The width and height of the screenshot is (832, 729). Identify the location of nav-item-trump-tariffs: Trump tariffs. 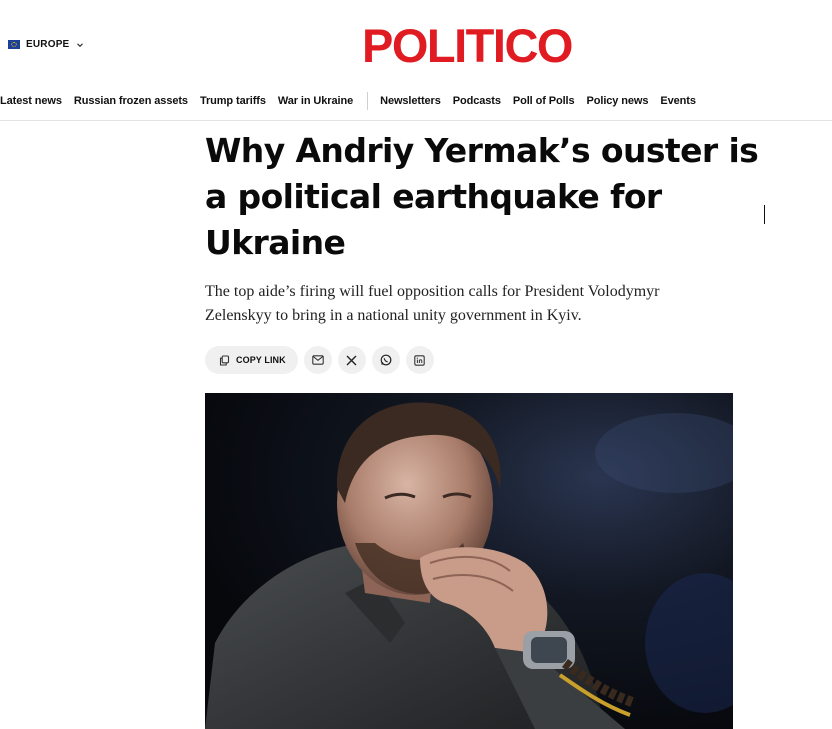
(233, 101).